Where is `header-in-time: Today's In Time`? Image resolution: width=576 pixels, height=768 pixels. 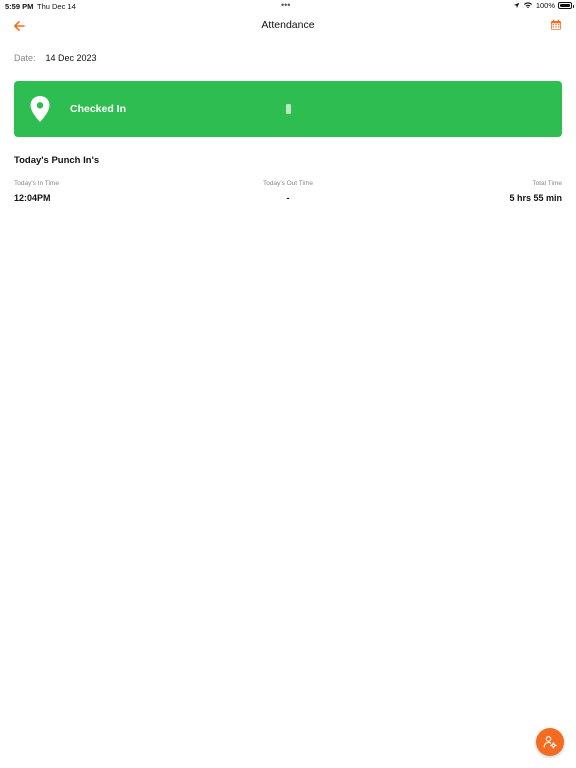 header-in-time: Today's In Time is located at coordinates (36, 183).